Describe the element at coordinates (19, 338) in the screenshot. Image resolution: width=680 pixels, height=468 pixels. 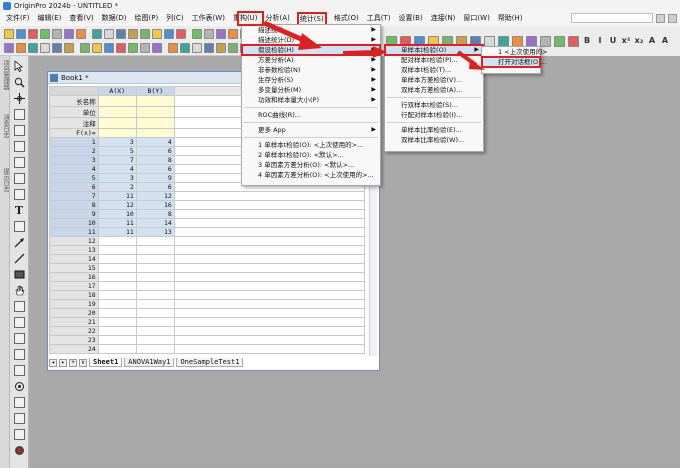
I see `layer-tool-icon` at that location.